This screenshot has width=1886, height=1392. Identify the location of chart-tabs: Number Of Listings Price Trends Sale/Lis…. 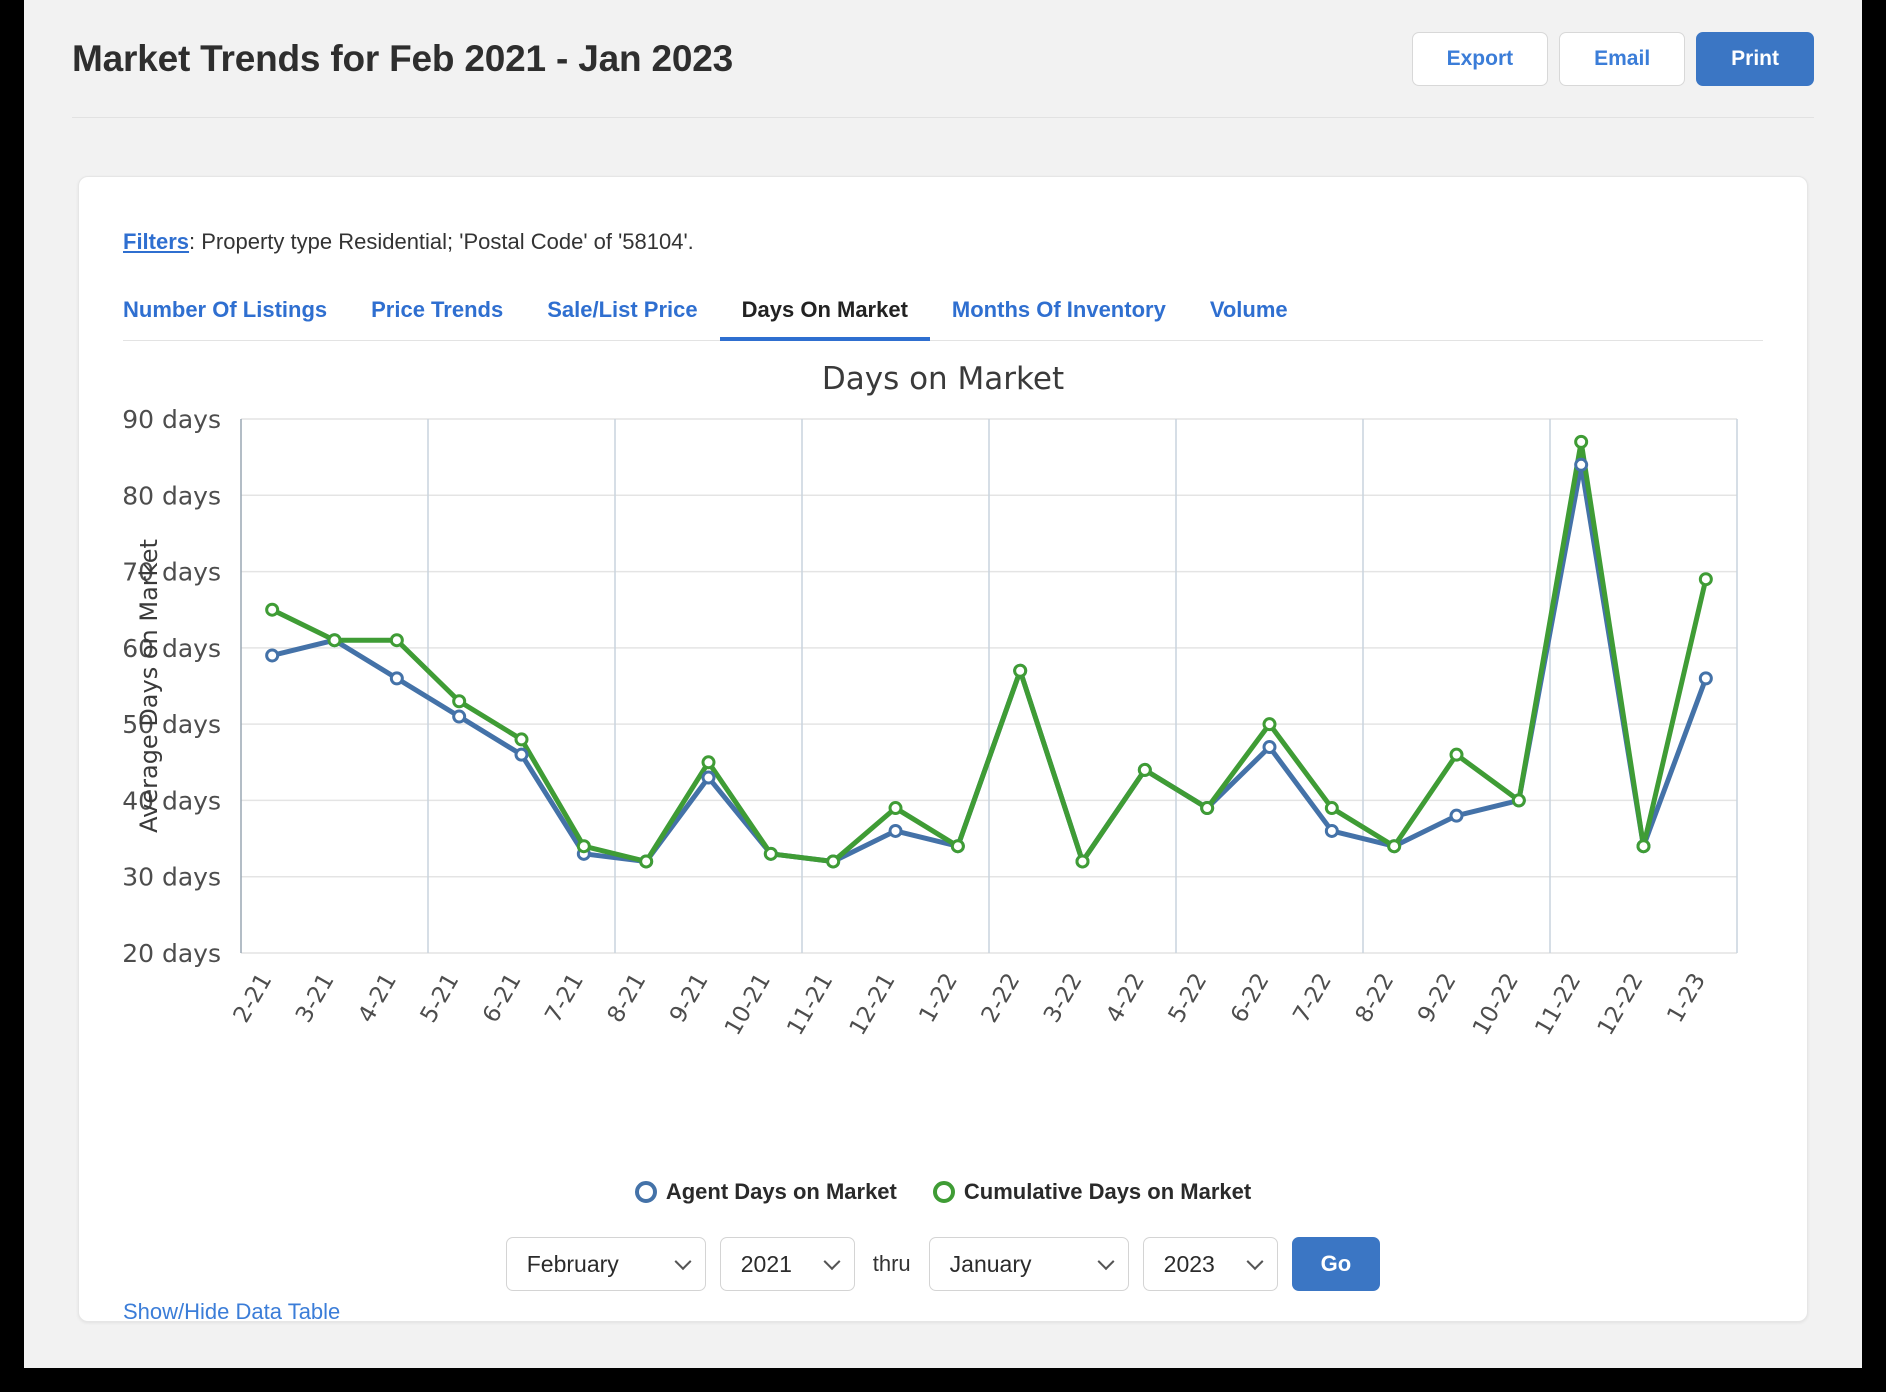
(943, 312).